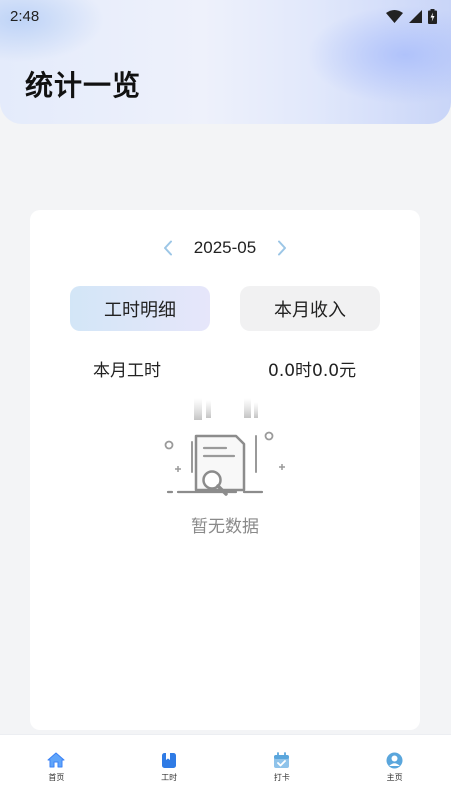 Image resolution: width=451 pixels, height=802 pixels. What do you see at coordinates (140, 308) in the screenshot?
I see `tab-work-hours-detail: 工时明细` at bounding box center [140, 308].